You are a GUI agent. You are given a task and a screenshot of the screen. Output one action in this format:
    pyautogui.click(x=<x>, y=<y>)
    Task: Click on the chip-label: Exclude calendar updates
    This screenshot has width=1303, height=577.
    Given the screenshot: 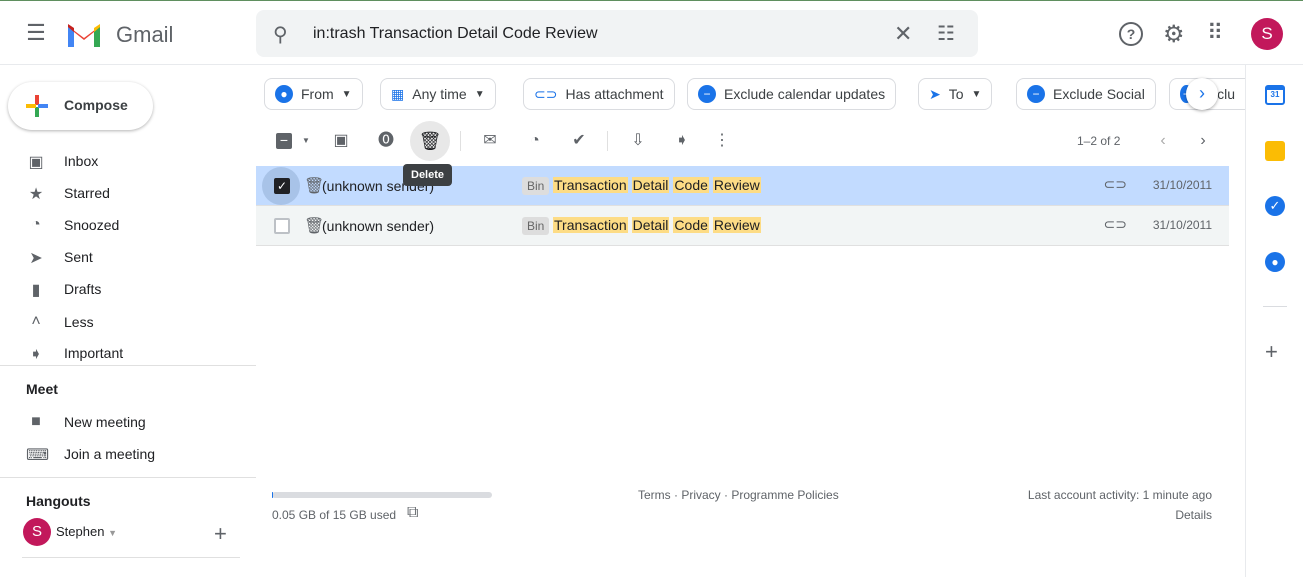 What is the action you would take?
    pyautogui.click(x=805, y=94)
    